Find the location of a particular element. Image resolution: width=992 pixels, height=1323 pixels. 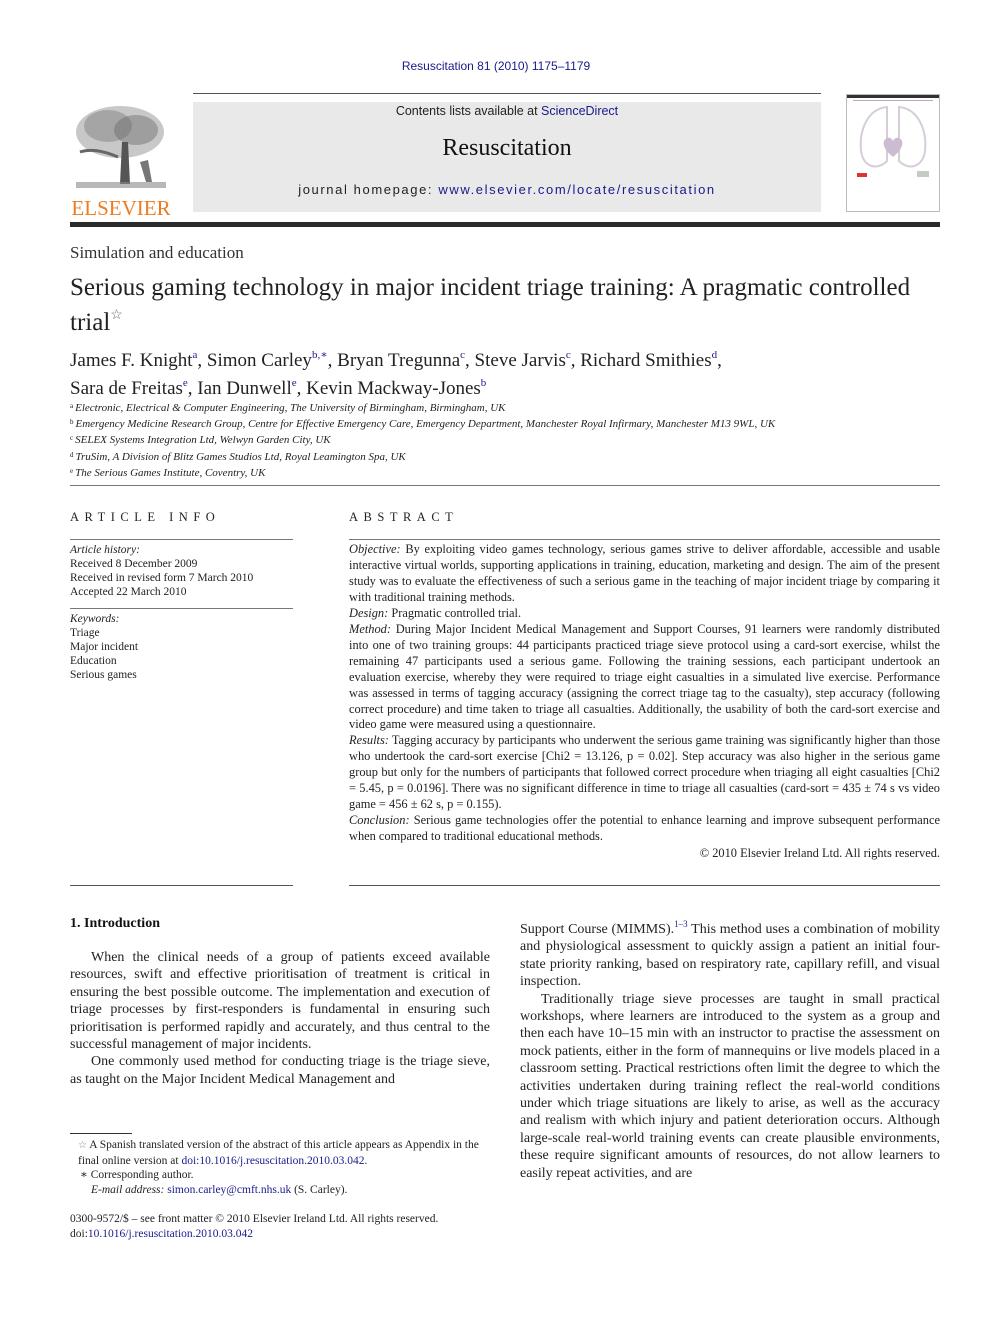

abstract-section-label: Design: is located at coordinates (369, 612).